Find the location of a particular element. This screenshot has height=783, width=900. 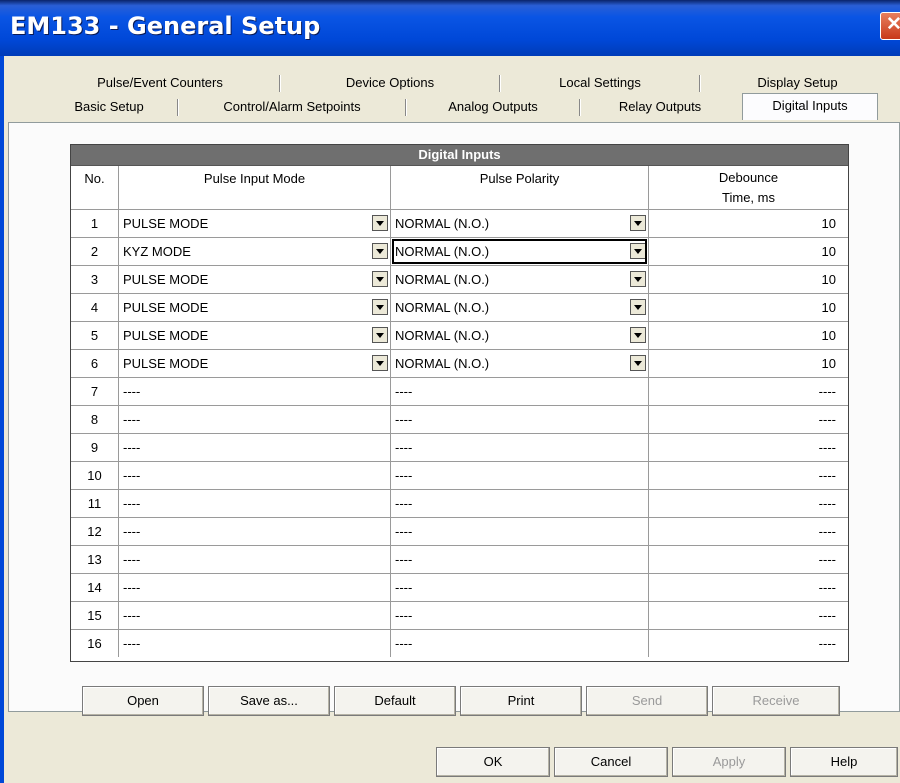

tab-relay-outputs: Relay Outputs is located at coordinates (660, 107).